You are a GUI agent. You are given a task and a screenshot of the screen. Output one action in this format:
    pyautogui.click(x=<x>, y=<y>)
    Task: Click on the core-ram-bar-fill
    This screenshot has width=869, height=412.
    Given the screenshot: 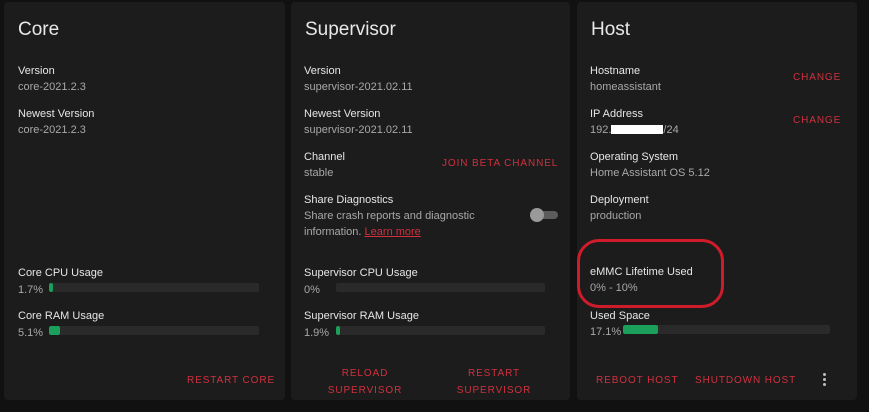 What is the action you would take?
    pyautogui.click(x=54, y=330)
    